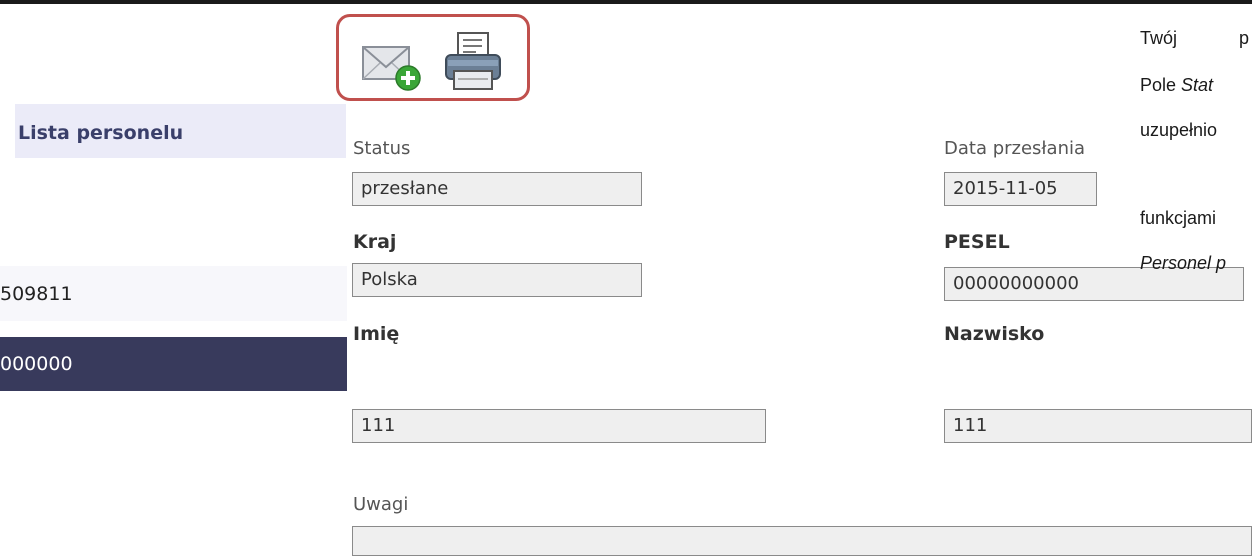 This screenshot has height=556, width=1252. I want to click on list-item-selected: 000000, so click(173, 364).